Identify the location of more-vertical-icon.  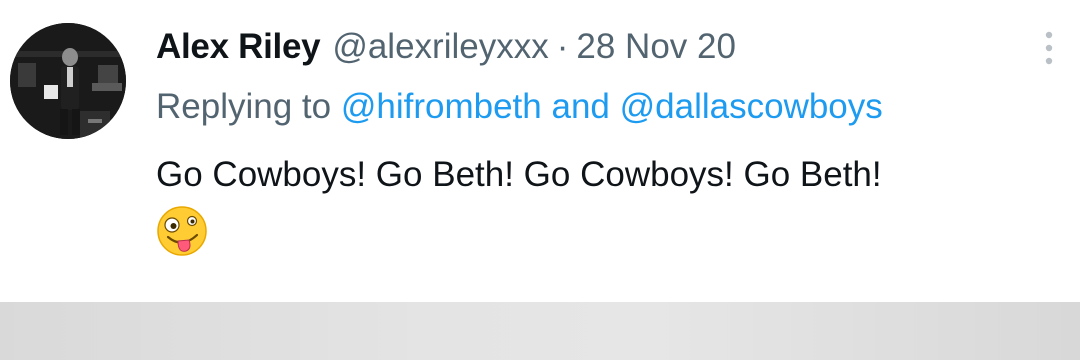
(1049, 48).